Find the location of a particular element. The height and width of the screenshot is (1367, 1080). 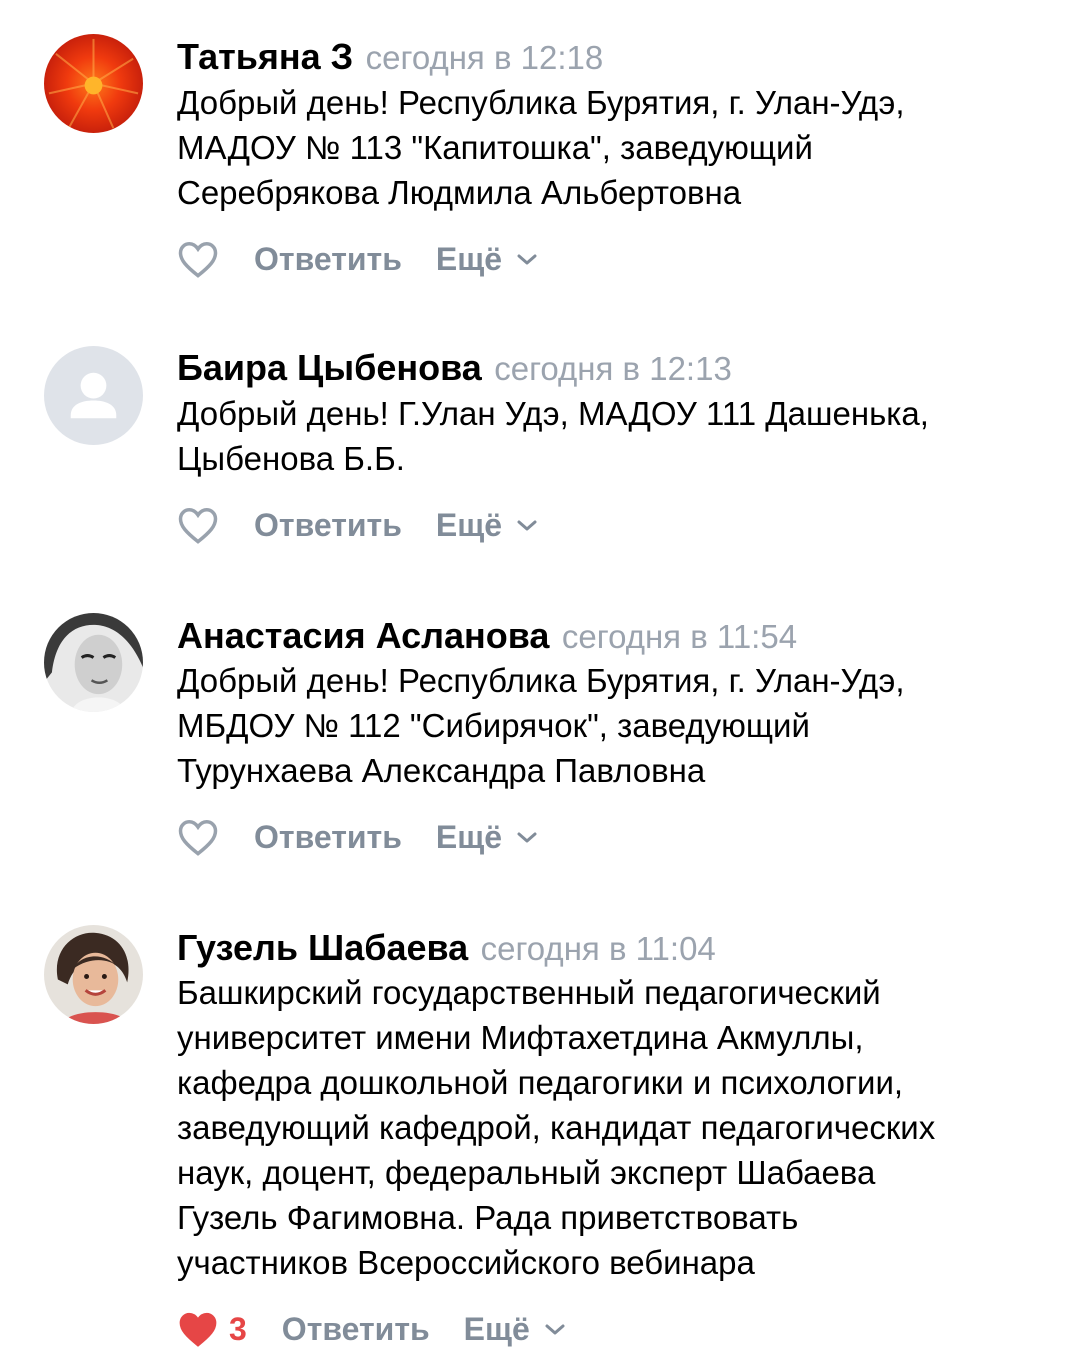

author-name: Анастасия Асланова is located at coordinates (363, 635).